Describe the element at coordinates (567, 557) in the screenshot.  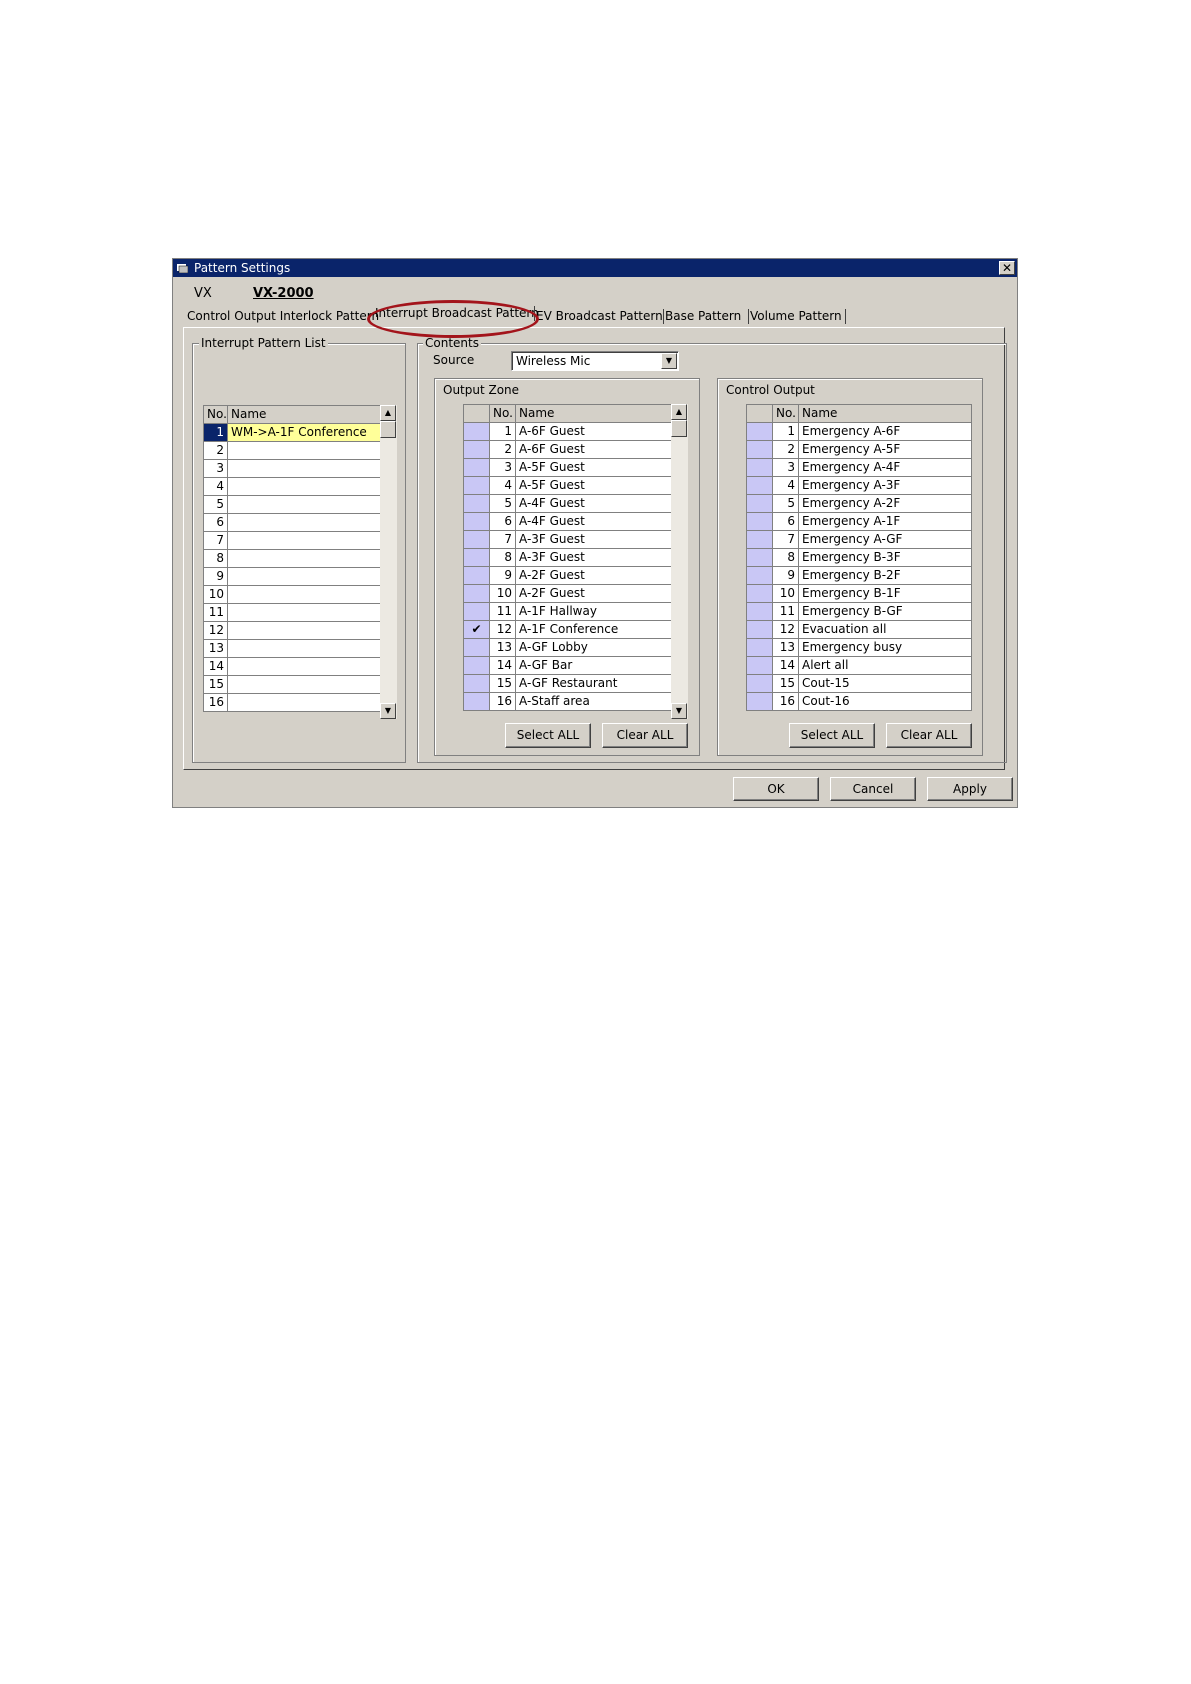
I see `table-row: 8 A-3F Guest` at that location.